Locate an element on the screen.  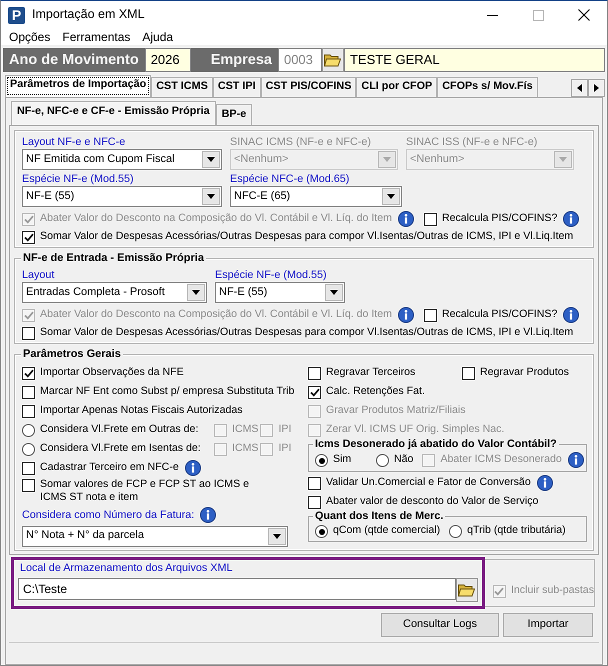
close-icon is located at coordinates (584, 15).